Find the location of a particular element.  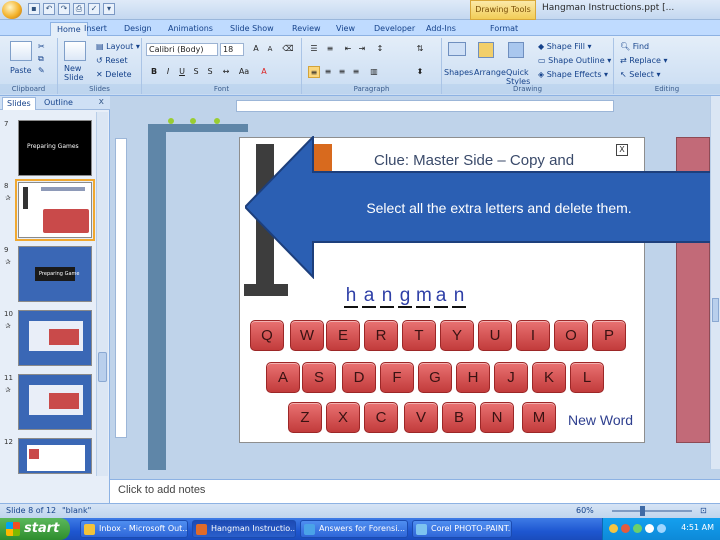

align-center-icon: ≡ is located at coordinates (328, 72).